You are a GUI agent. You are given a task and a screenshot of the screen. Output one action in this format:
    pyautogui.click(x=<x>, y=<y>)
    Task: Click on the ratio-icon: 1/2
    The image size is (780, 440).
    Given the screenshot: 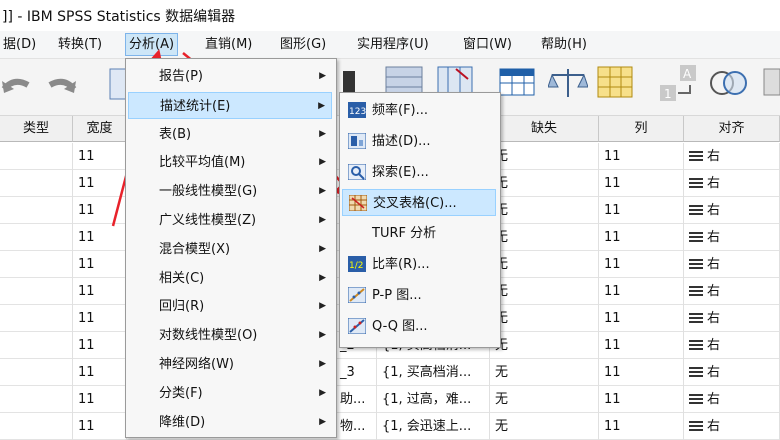 What is the action you would take?
    pyautogui.click(x=357, y=264)
    